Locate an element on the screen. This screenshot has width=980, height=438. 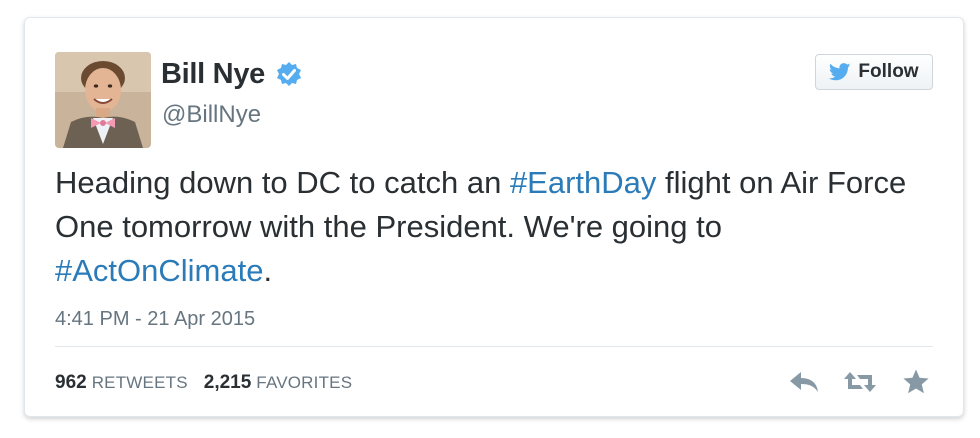
retweets-label: Retweets is located at coordinates (140, 383).